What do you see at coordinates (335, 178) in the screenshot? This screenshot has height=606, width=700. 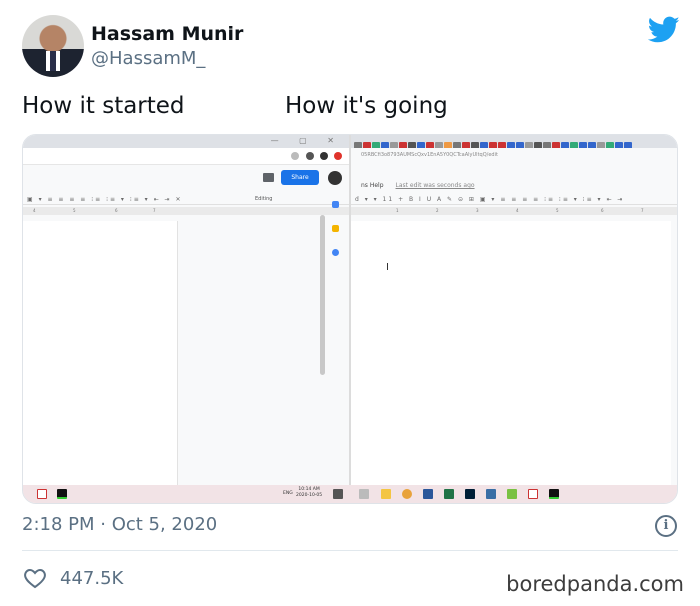 I see `docs-avatar` at bounding box center [335, 178].